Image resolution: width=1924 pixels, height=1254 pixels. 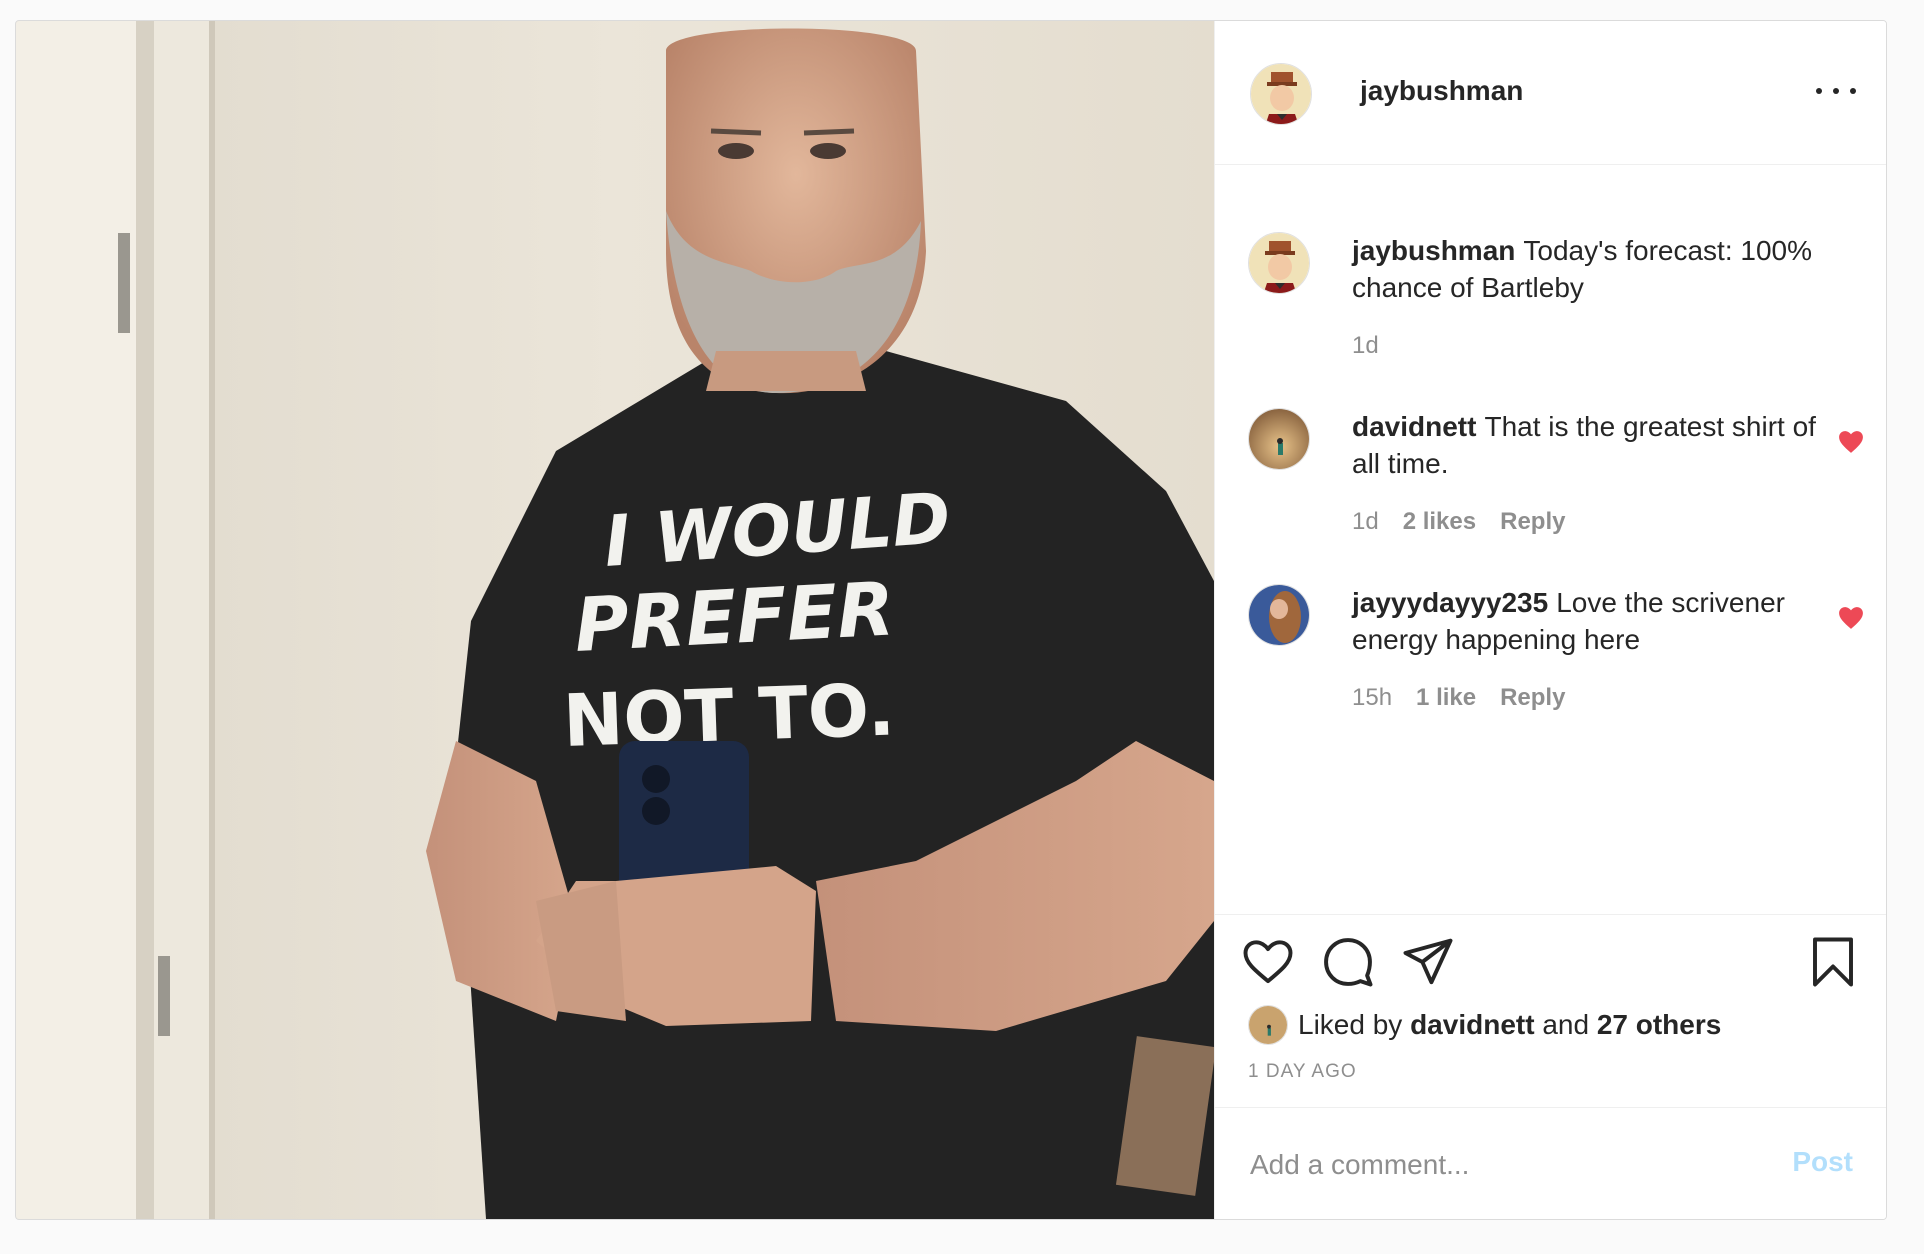 I want to click on liked-by-prefix: Liked by, so click(x=1354, y=1024).